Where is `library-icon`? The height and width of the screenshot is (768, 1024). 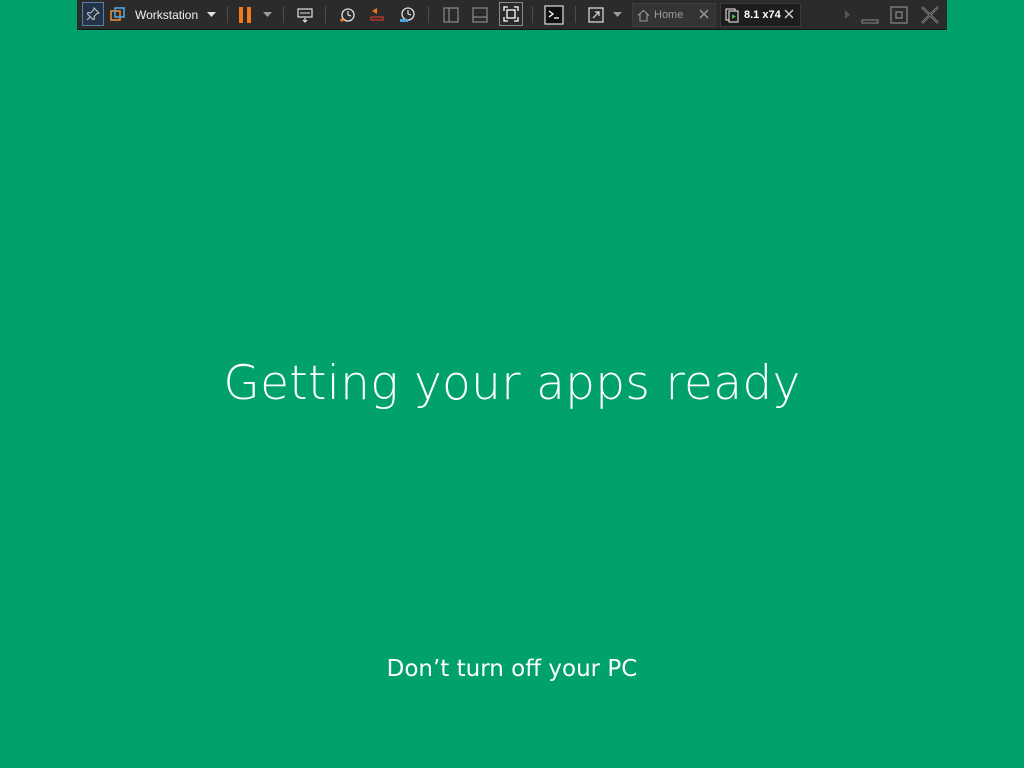 library-icon is located at coordinates (451, 15).